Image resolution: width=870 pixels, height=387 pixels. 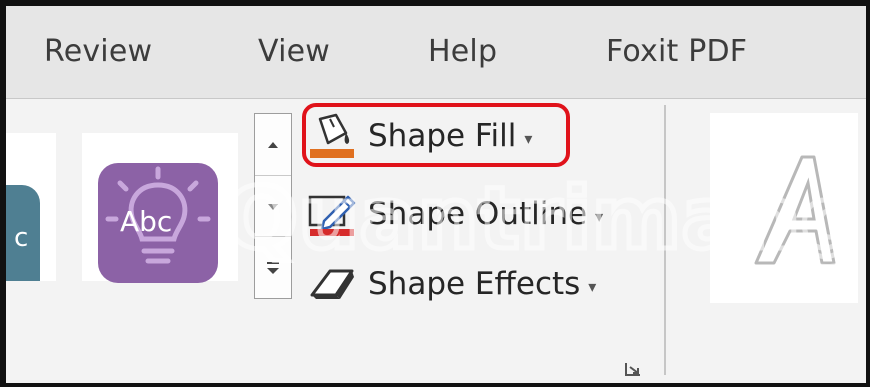 I want to click on gallery-scroll, so click(x=273, y=206).